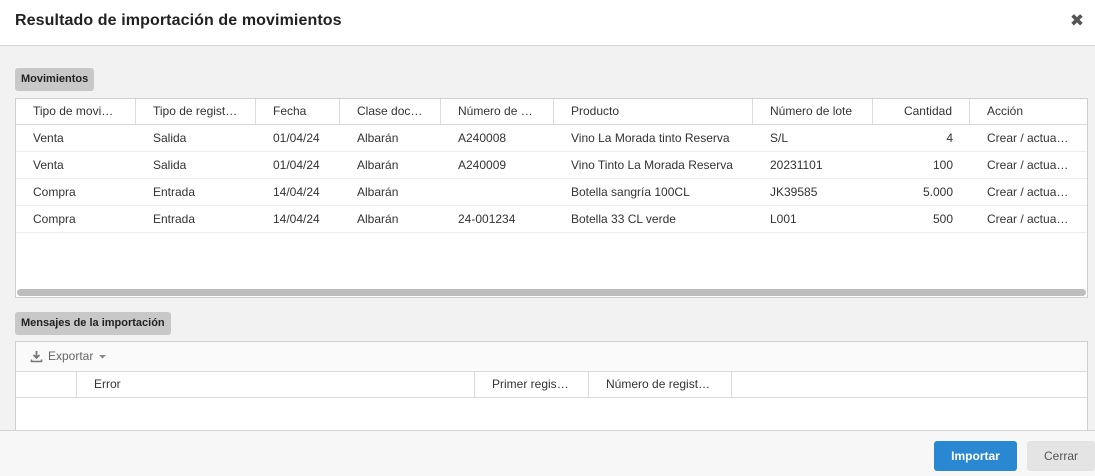 The height and width of the screenshot is (476, 1095). What do you see at coordinates (1061, 456) in the screenshot?
I see `close-button: Cerrar` at bounding box center [1061, 456].